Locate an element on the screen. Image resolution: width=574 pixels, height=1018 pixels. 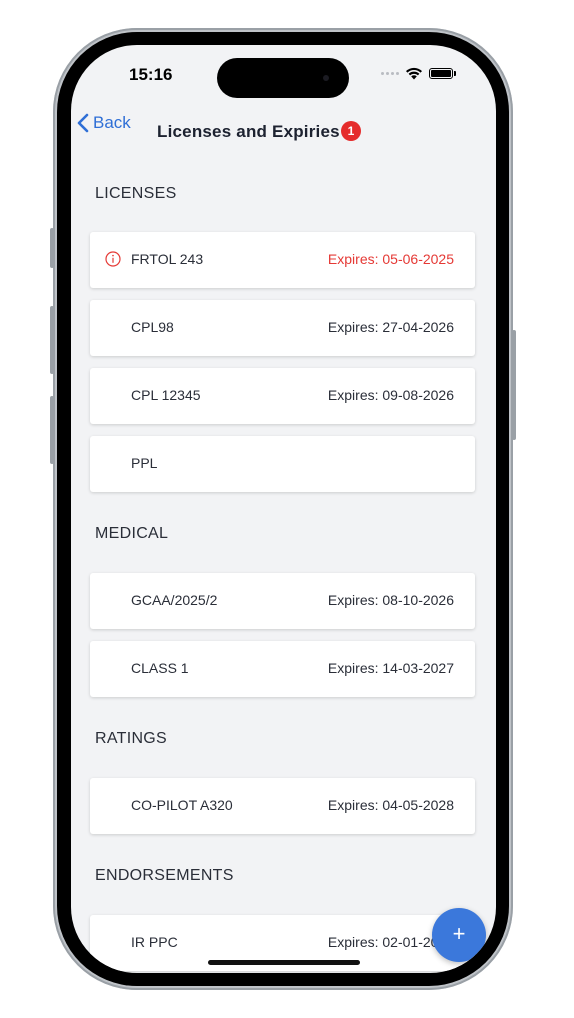
section-title-ratings: RATINGS is located at coordinates (131, 738).